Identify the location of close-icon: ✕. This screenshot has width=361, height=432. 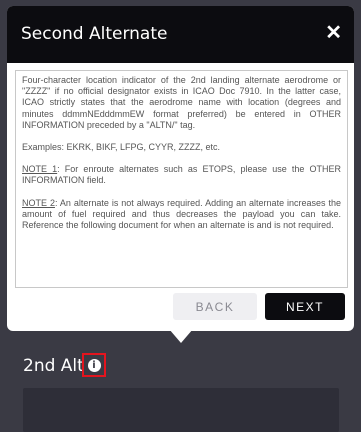
(333, 33).